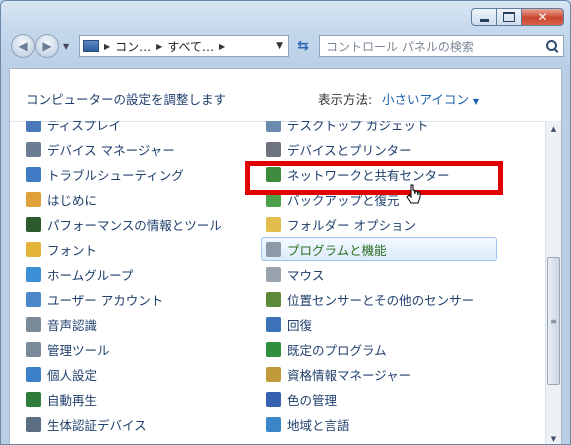 Image resolution: width=571 pixels, height=445 pixels. What do you see at coordinates (111, 150) in the screenshot?
I see `item-label: デバイス マネージャー` at bounding box center [111, 150].